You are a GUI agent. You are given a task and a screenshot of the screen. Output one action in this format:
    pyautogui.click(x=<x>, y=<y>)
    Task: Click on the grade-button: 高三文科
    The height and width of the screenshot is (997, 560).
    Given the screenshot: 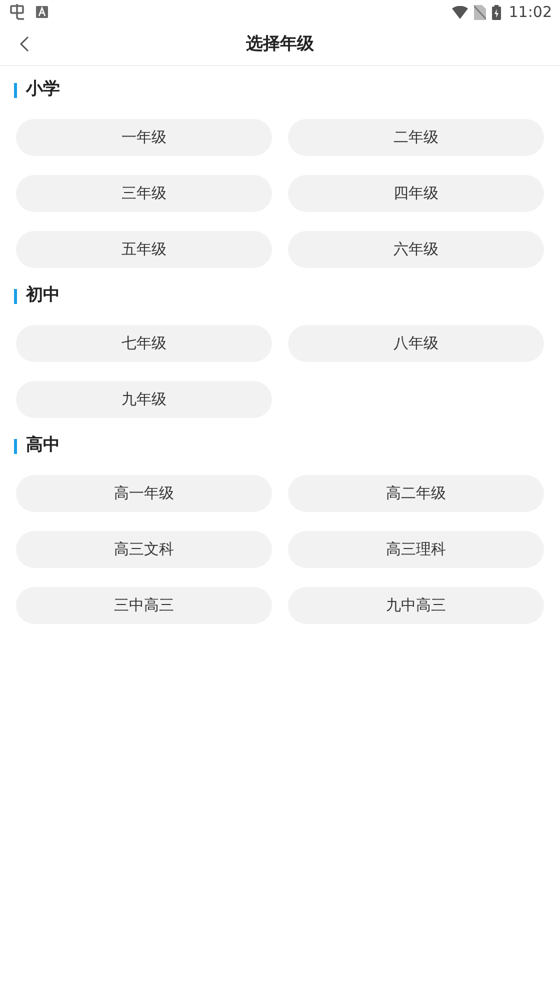 What is the action you would take?
    pyautogui.click(x=144, y=549)
    